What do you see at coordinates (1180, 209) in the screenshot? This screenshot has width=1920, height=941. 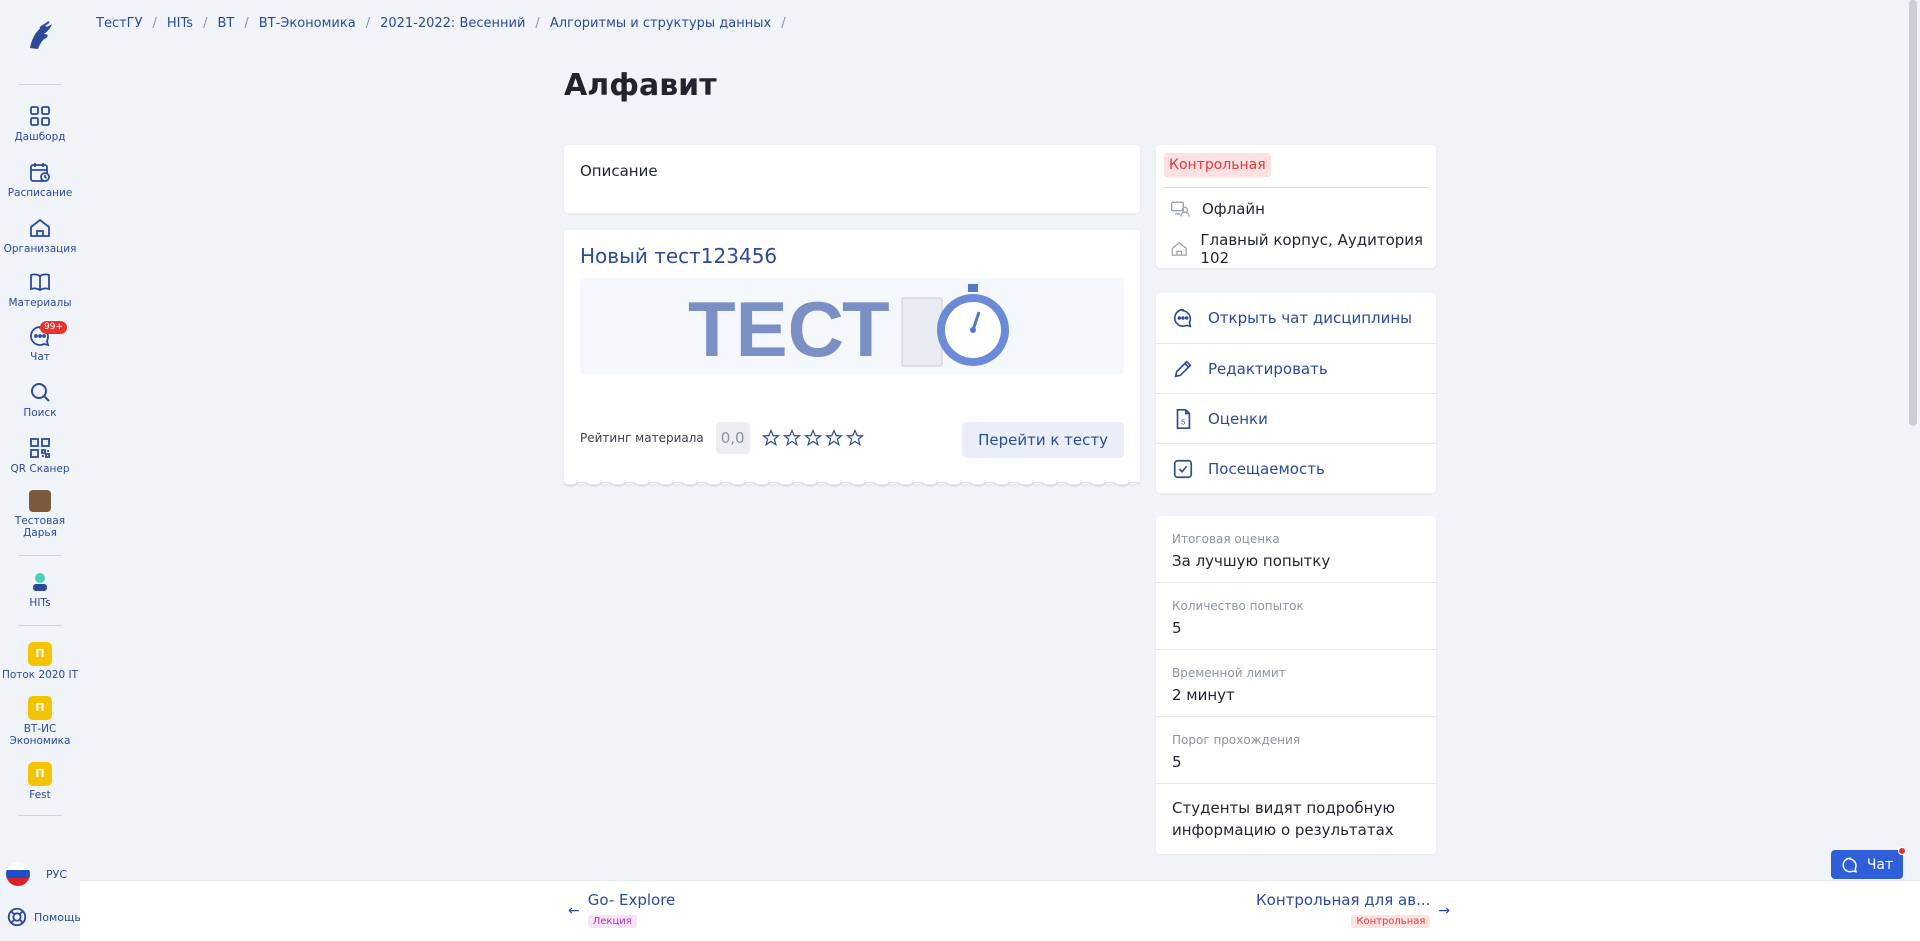 I see `offline-icon` at bounding box center [1180, 209].